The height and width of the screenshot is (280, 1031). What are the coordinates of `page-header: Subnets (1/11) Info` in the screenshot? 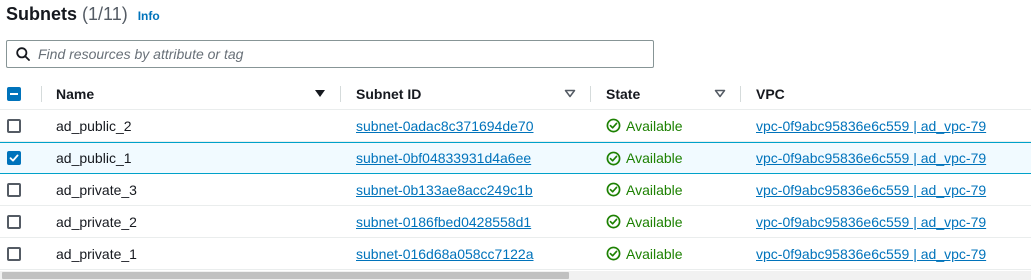 It's located at (83, 17).